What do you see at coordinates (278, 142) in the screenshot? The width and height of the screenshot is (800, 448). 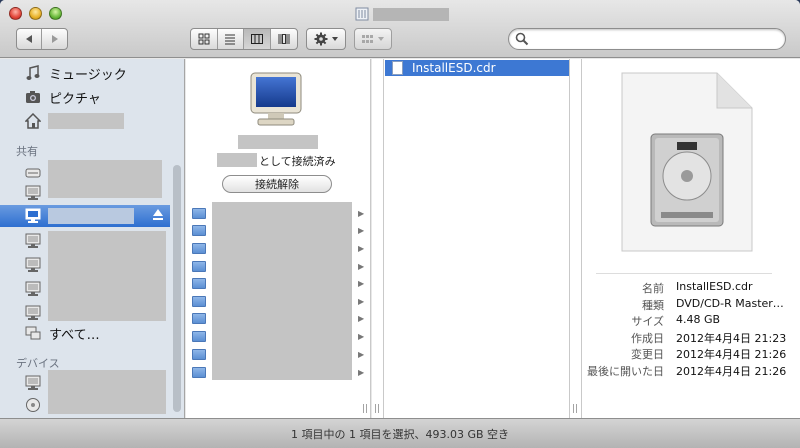 I see `server-name-redacted` at bounding box center [278, 142].